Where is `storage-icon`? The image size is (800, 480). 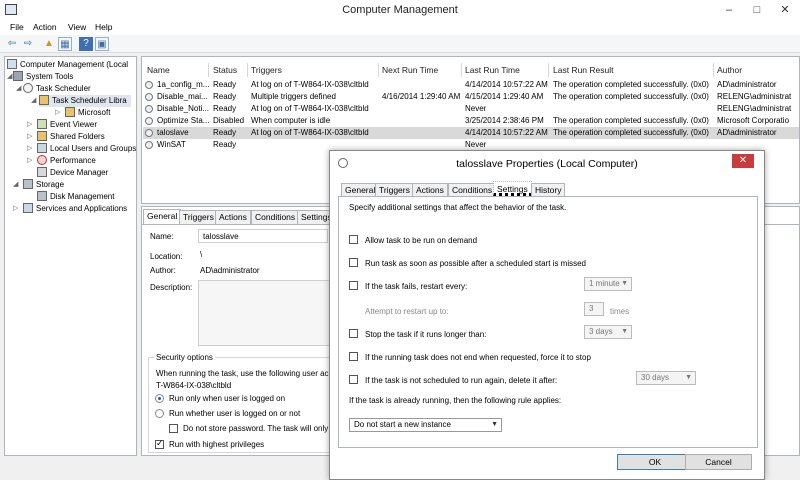
storage-icon is located at coordinates (28, 184).